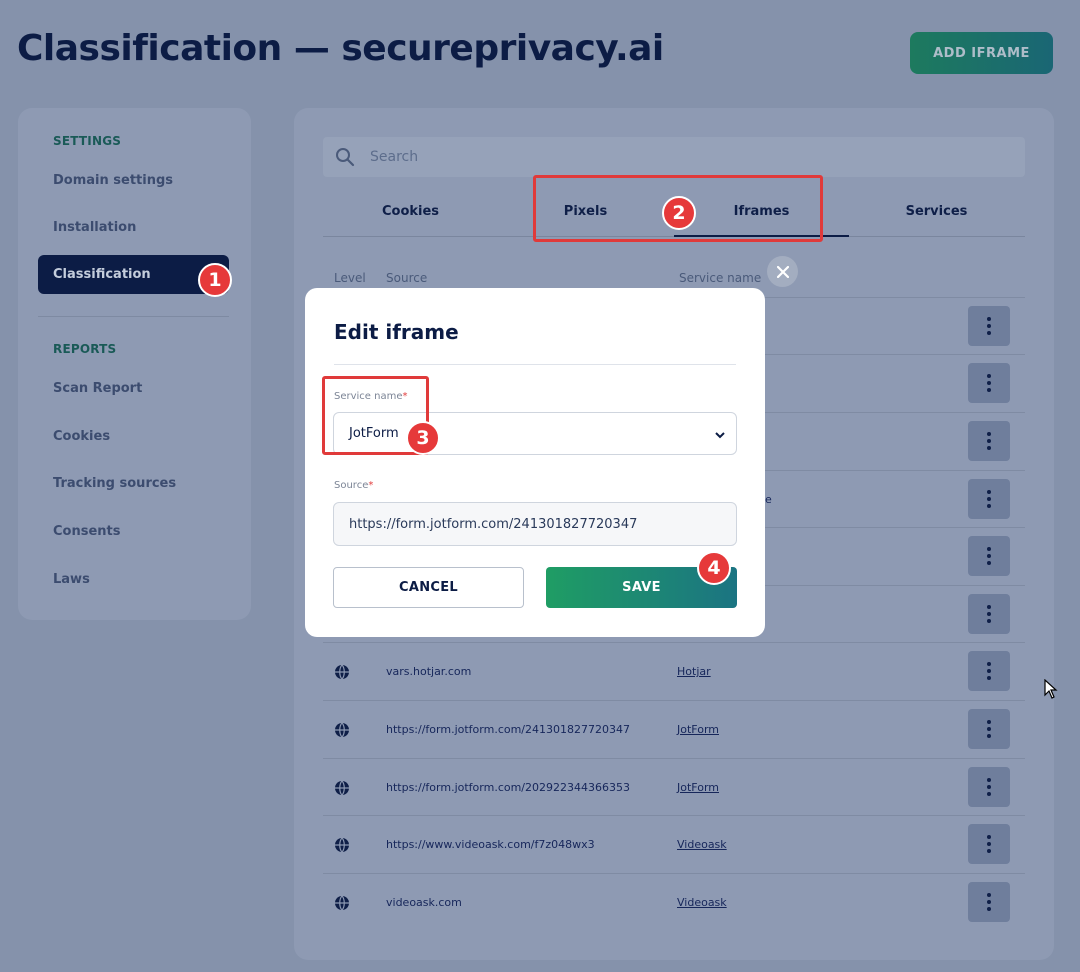 The height and width of the screenshot is (972, 1080). What do you see at coordinates (87, 141) in the screenshot?
I see `sidebar-settings-heading: SETTINGS` at bounding box center [87, 141].